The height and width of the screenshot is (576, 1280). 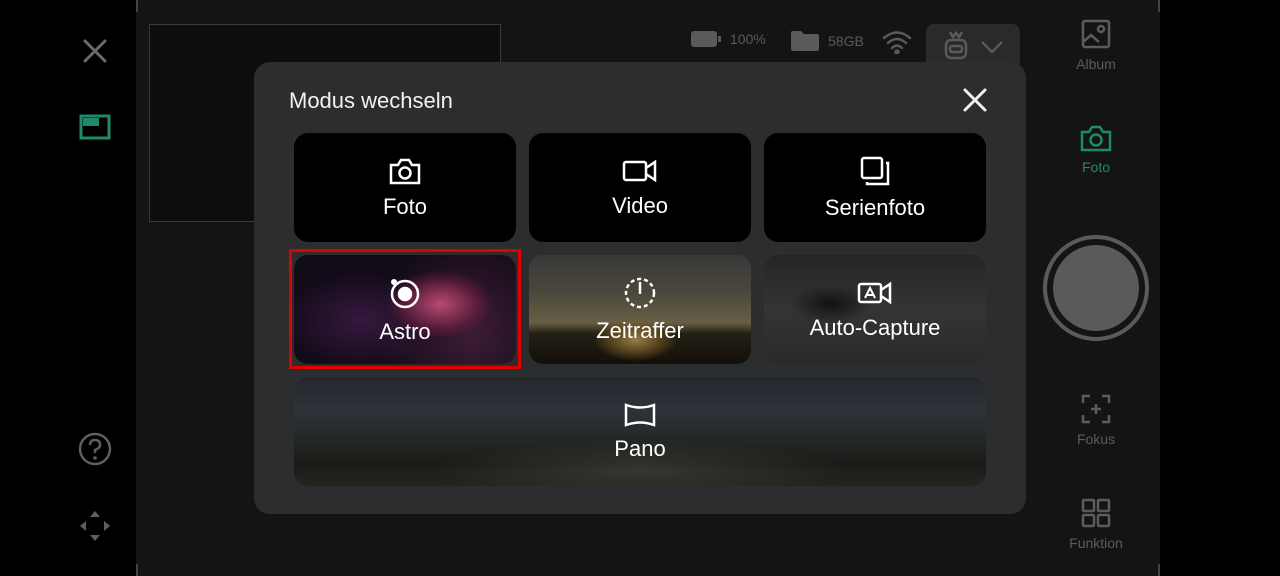 I want to click on storage-label: 58GB, so click(x=846, y=41).